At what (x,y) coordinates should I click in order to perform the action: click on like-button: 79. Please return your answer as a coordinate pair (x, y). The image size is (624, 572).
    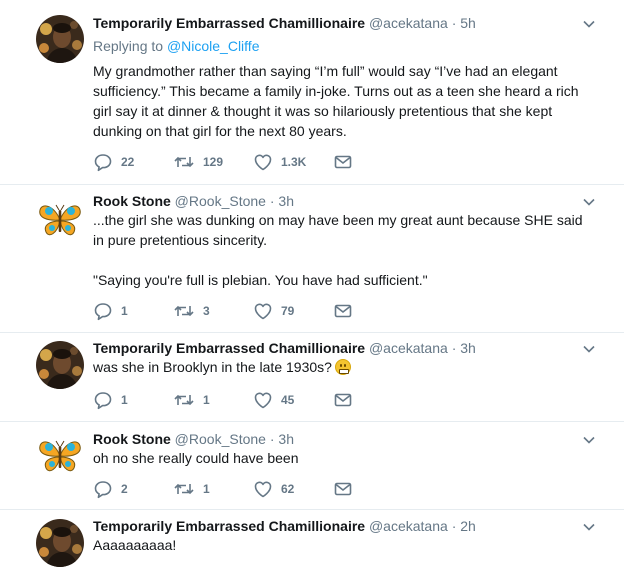
    Looking at the image, I should click on (273, 311).